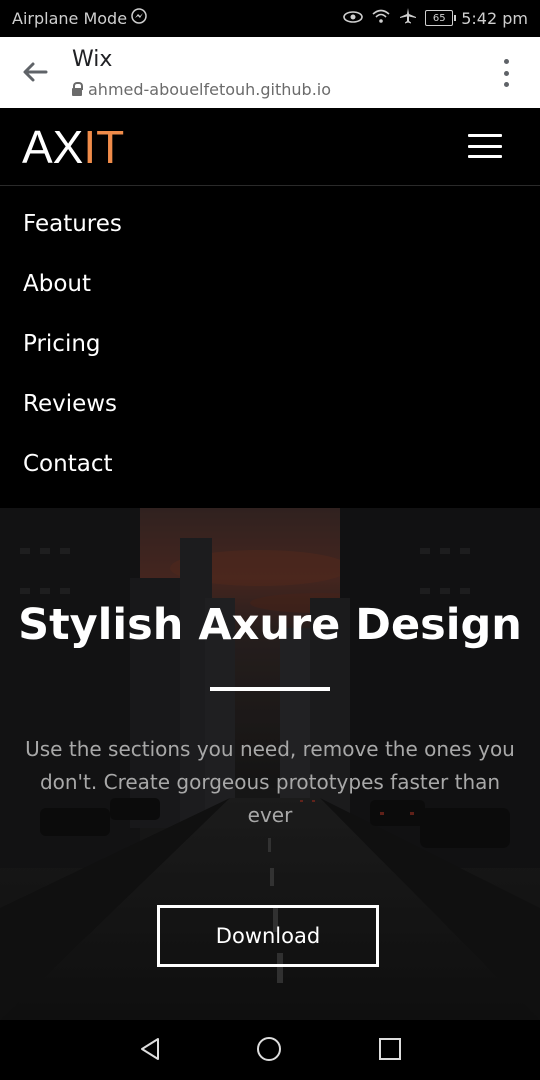 The height and width of the screenshot is (1080, 540). I want to click on hero-title: Stylish Axure Design, so click(270, 625).